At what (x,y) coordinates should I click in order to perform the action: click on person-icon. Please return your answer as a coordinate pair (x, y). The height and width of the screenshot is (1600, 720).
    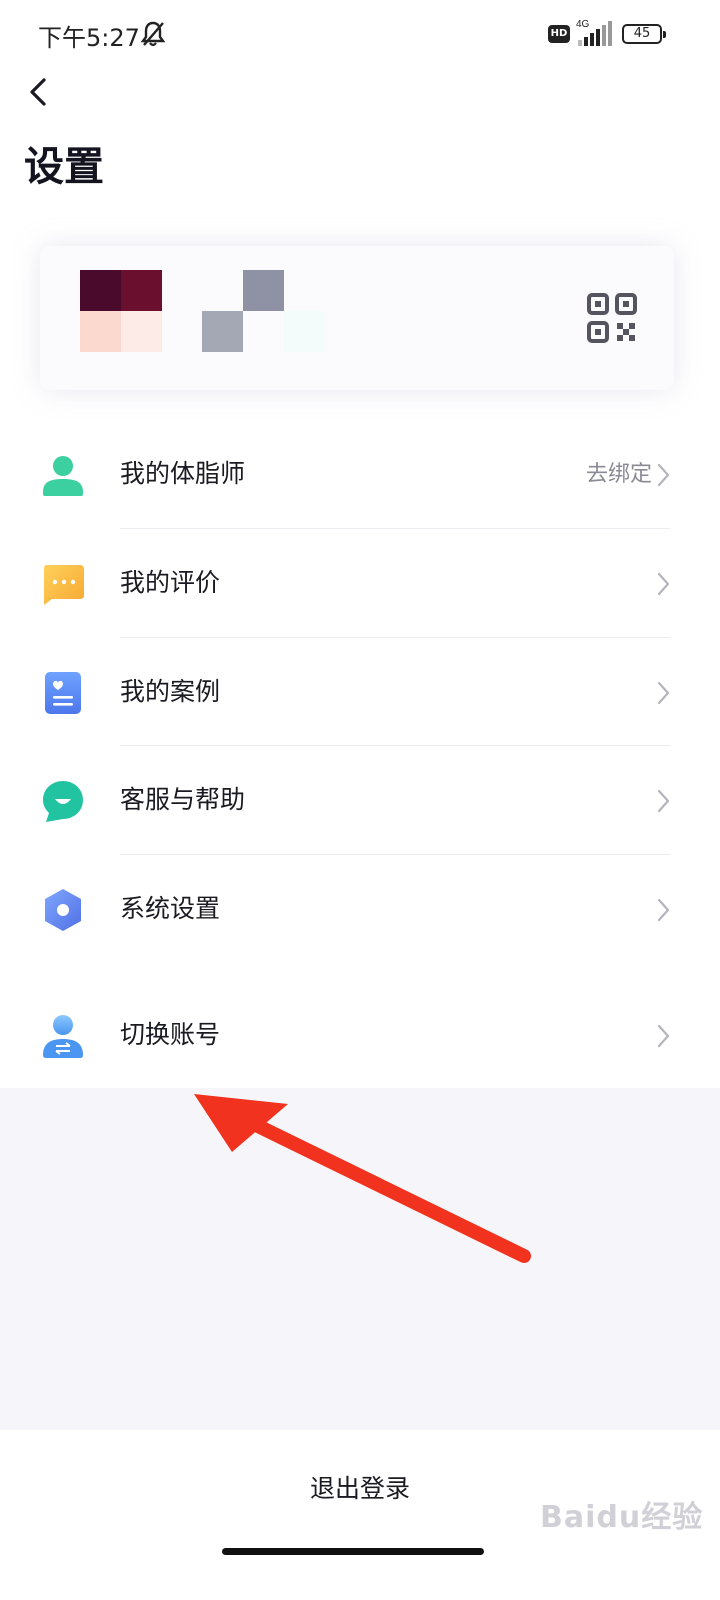
    Looking at the image, I should click on (63, 476).